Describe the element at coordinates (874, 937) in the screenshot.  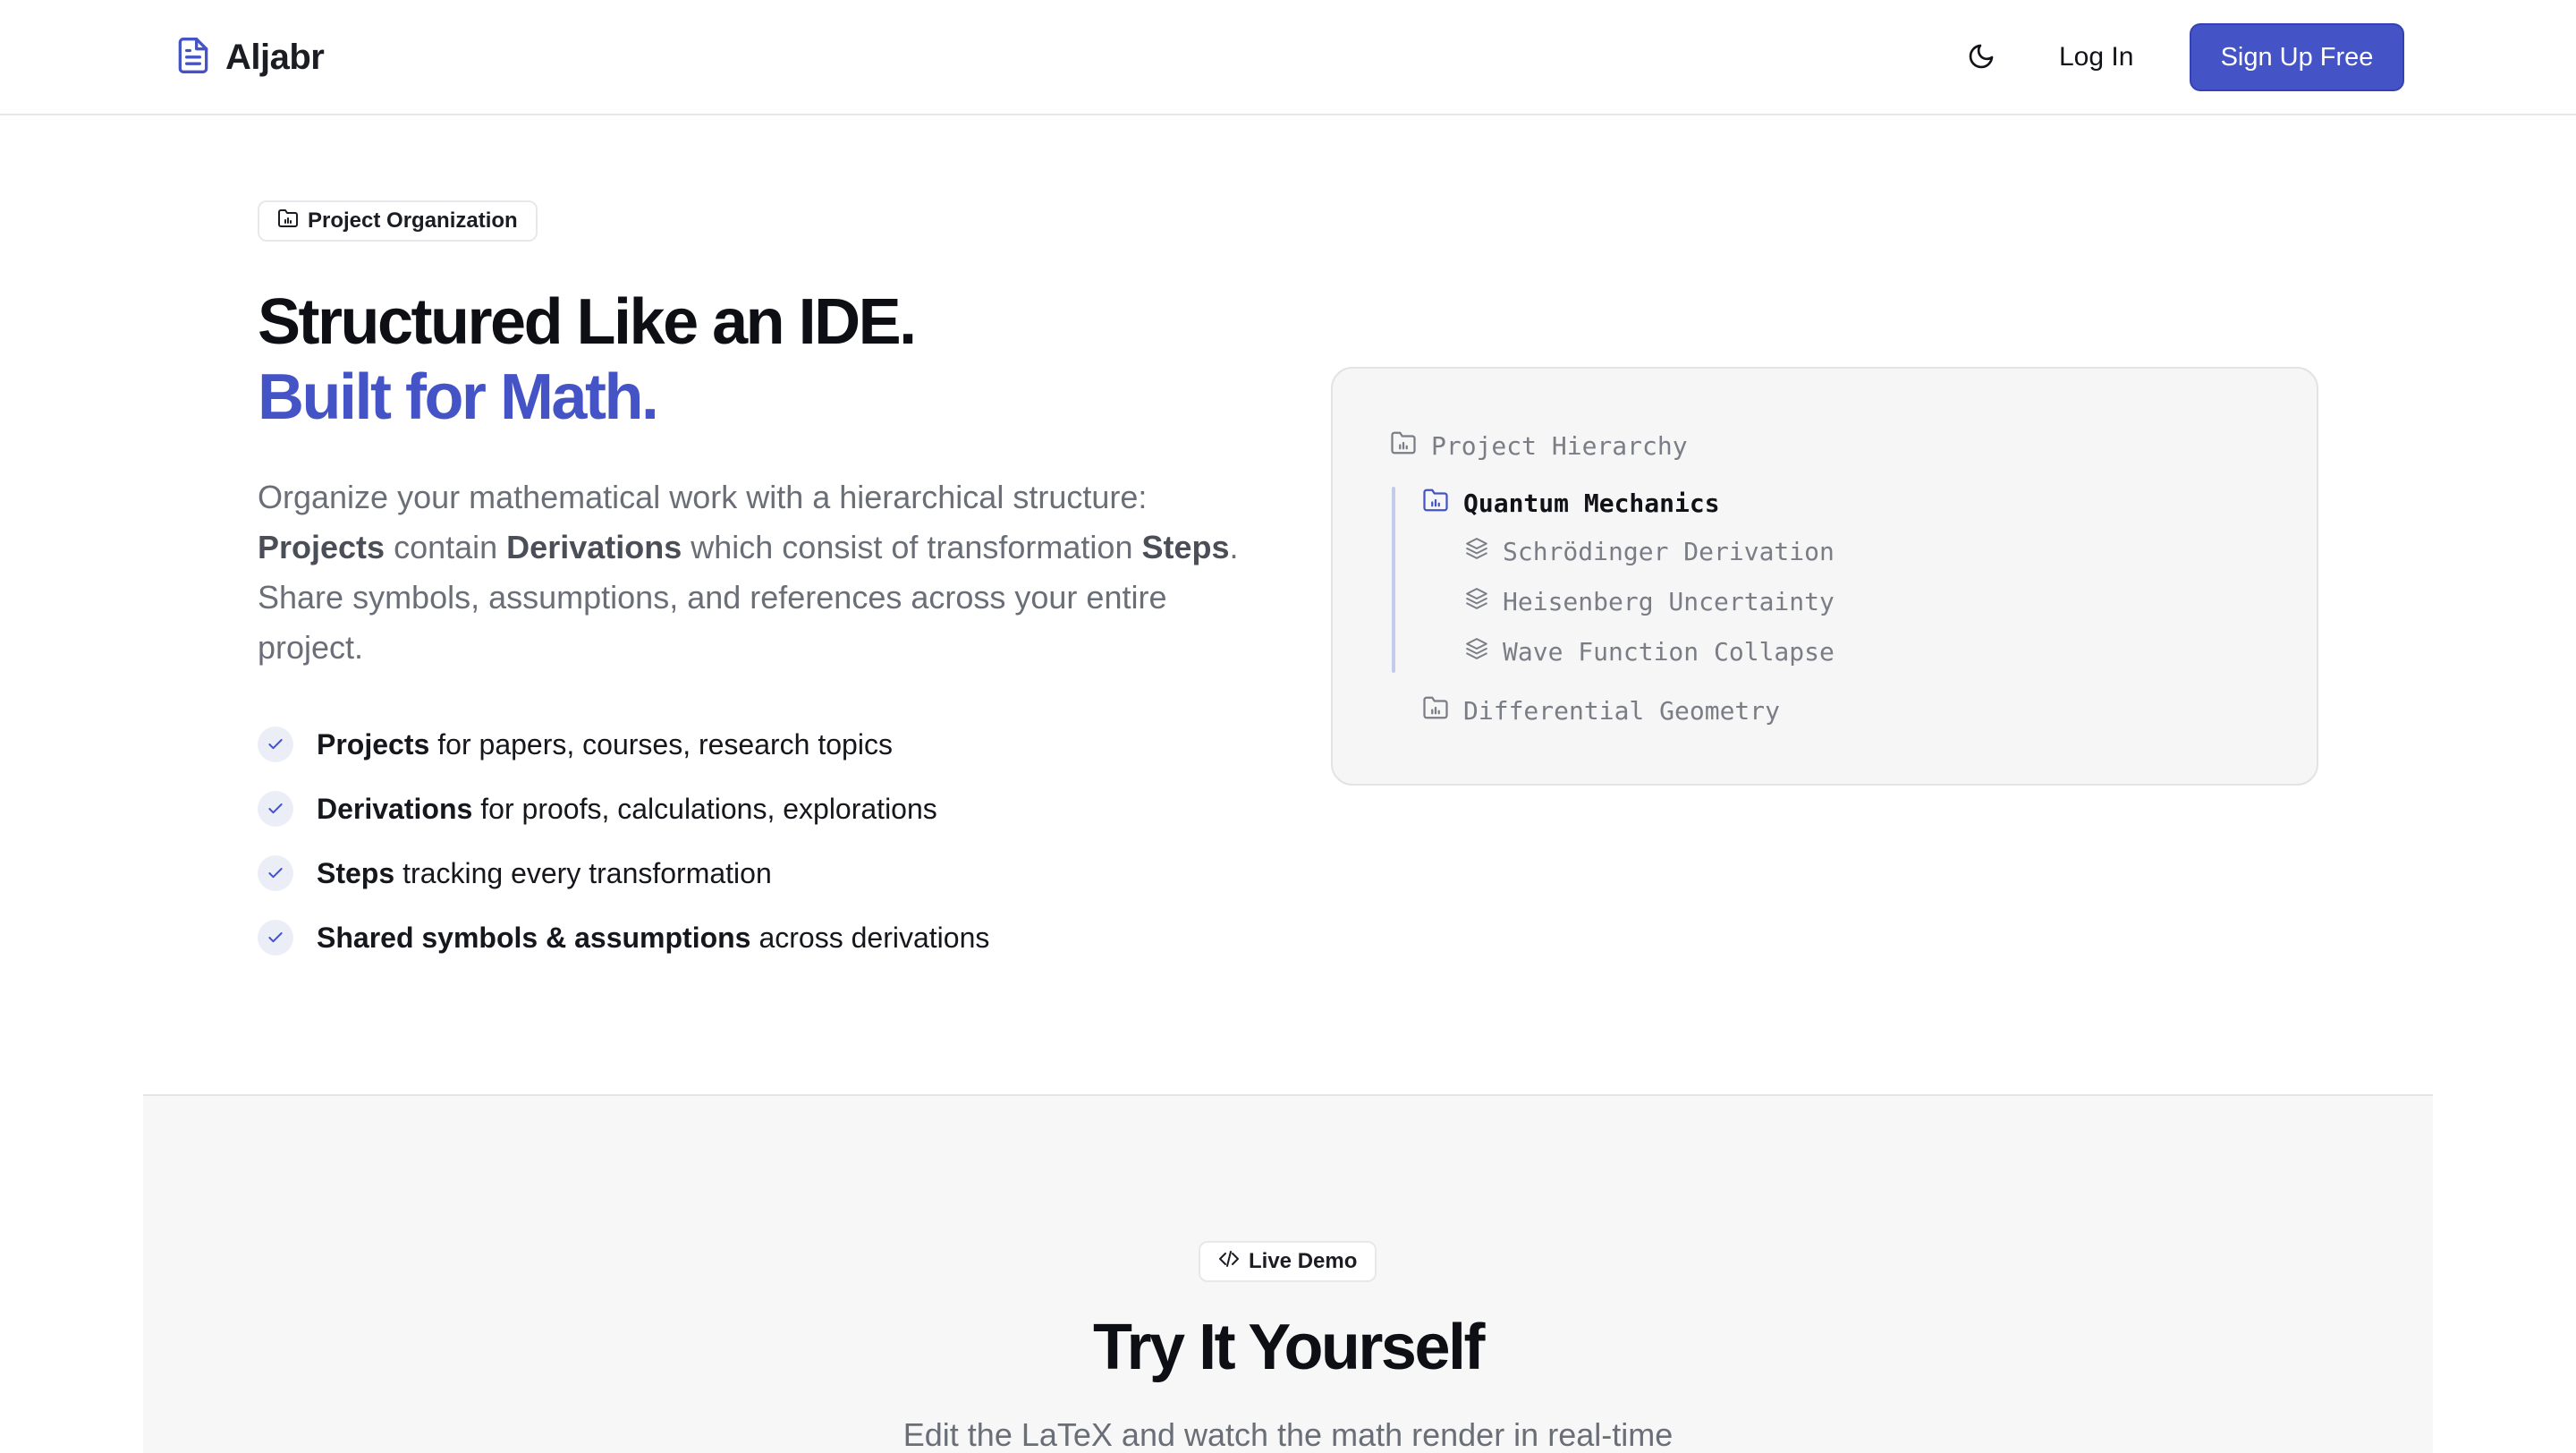
I see `feature-text: across derivations` at that location.